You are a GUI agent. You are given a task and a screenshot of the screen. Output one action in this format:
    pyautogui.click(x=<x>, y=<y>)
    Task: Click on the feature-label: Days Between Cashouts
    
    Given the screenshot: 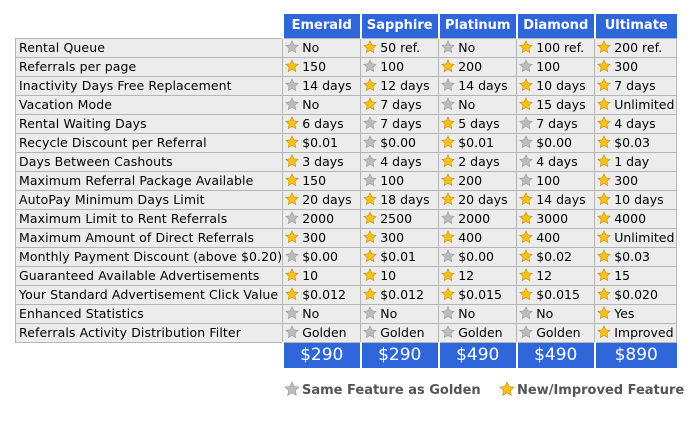 What is the action you would take?
    pyautogui.click(x=149, y=161)
    